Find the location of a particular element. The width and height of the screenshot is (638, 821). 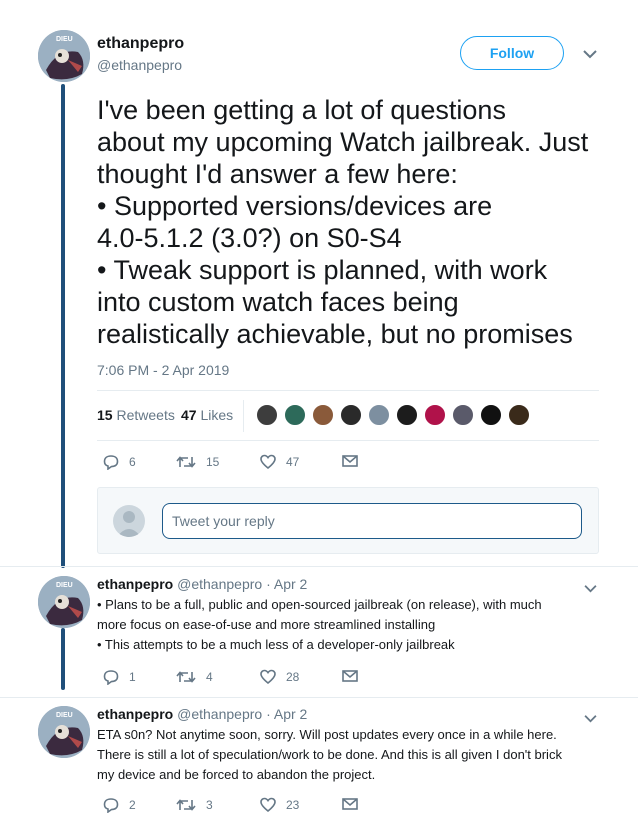

like-count: 23 is located at coordinates (293, 805).